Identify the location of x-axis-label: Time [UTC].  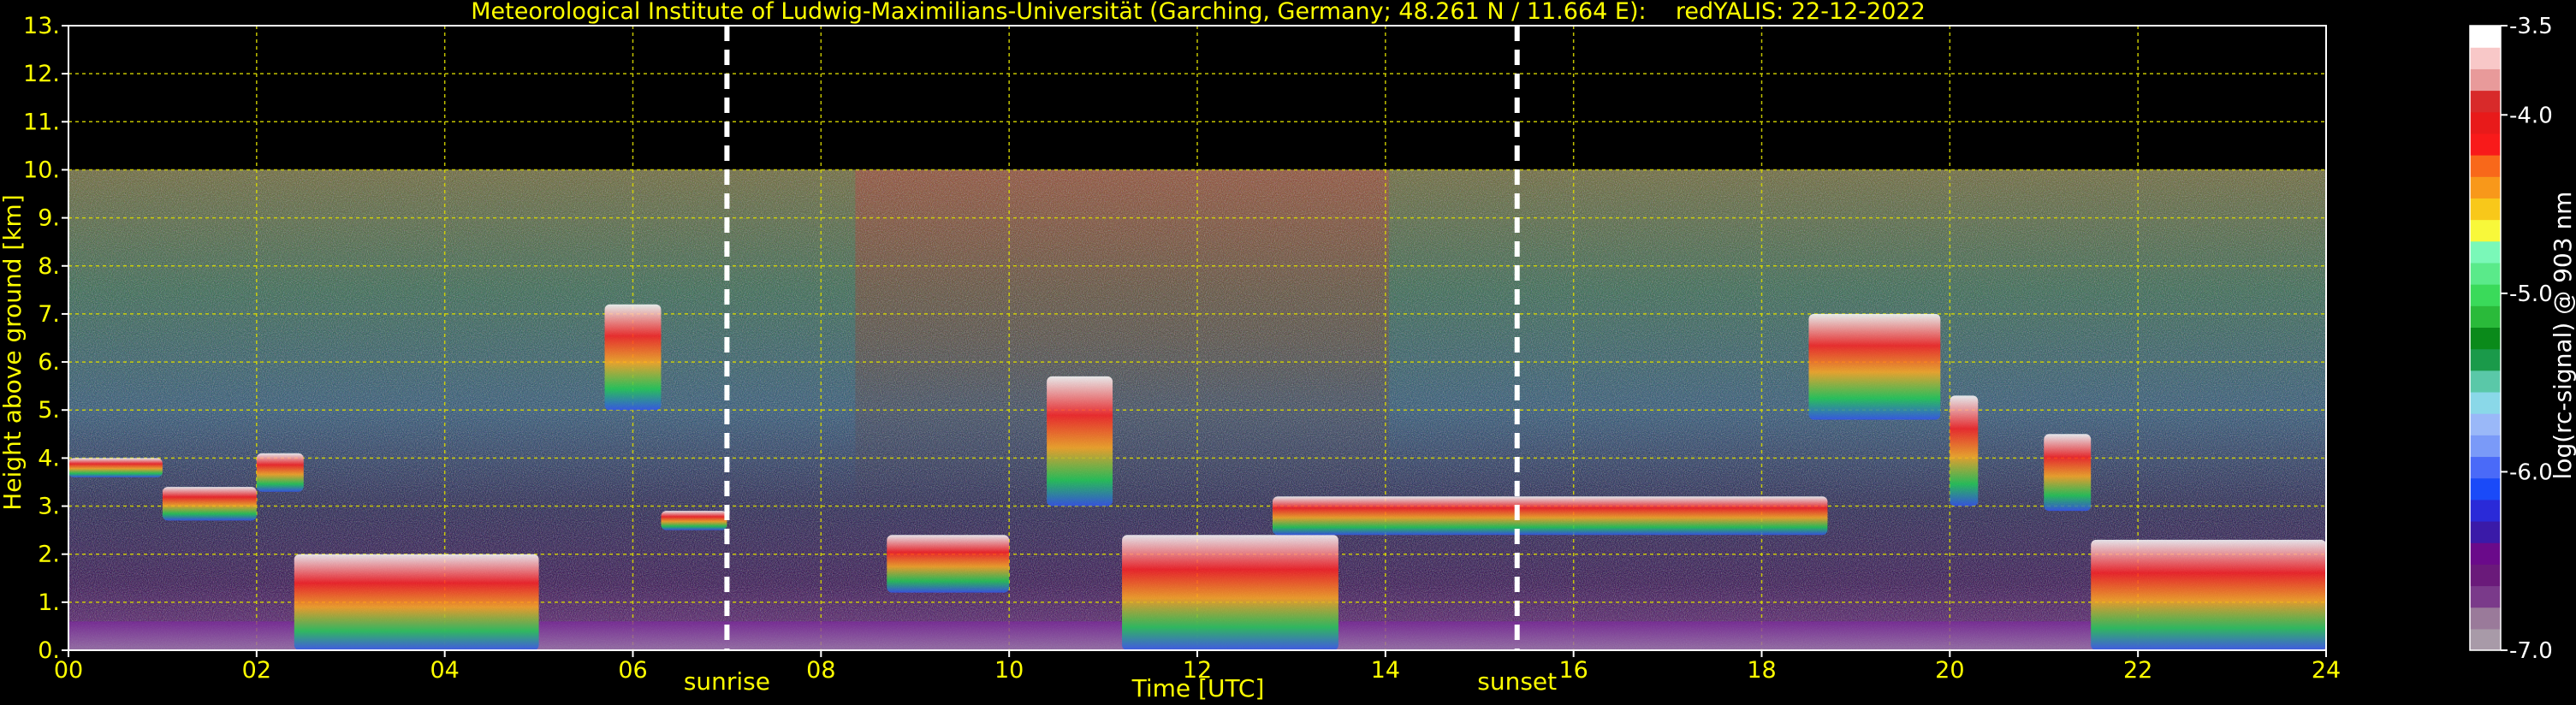
(1198, 688).